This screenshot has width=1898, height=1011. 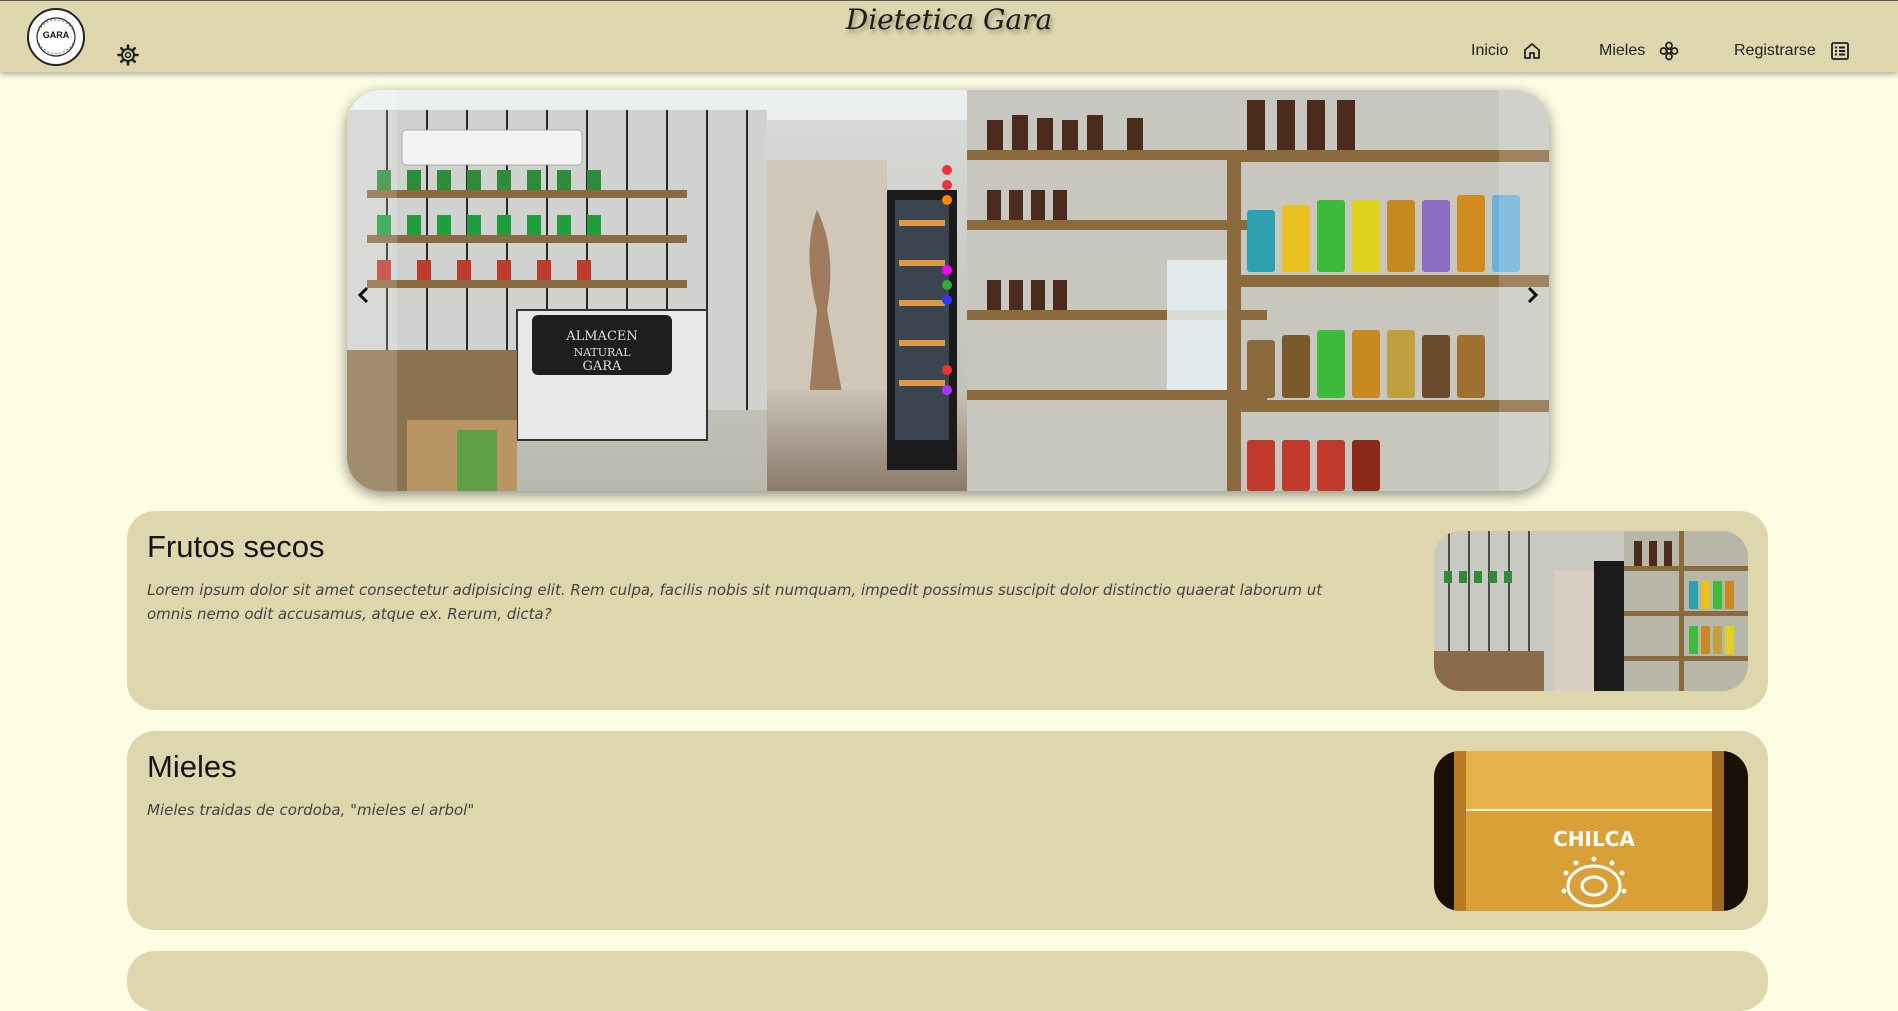 I want to click on gear-icon, so click(x=128, y=55).